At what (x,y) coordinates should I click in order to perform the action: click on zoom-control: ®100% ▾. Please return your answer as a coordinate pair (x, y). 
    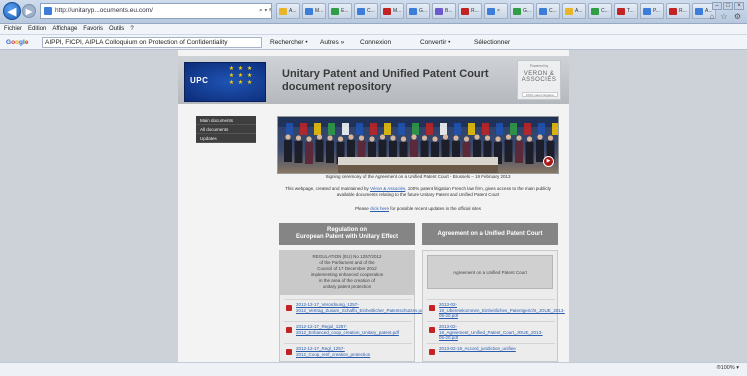
    Looking at the image, I should click on (728, 368).